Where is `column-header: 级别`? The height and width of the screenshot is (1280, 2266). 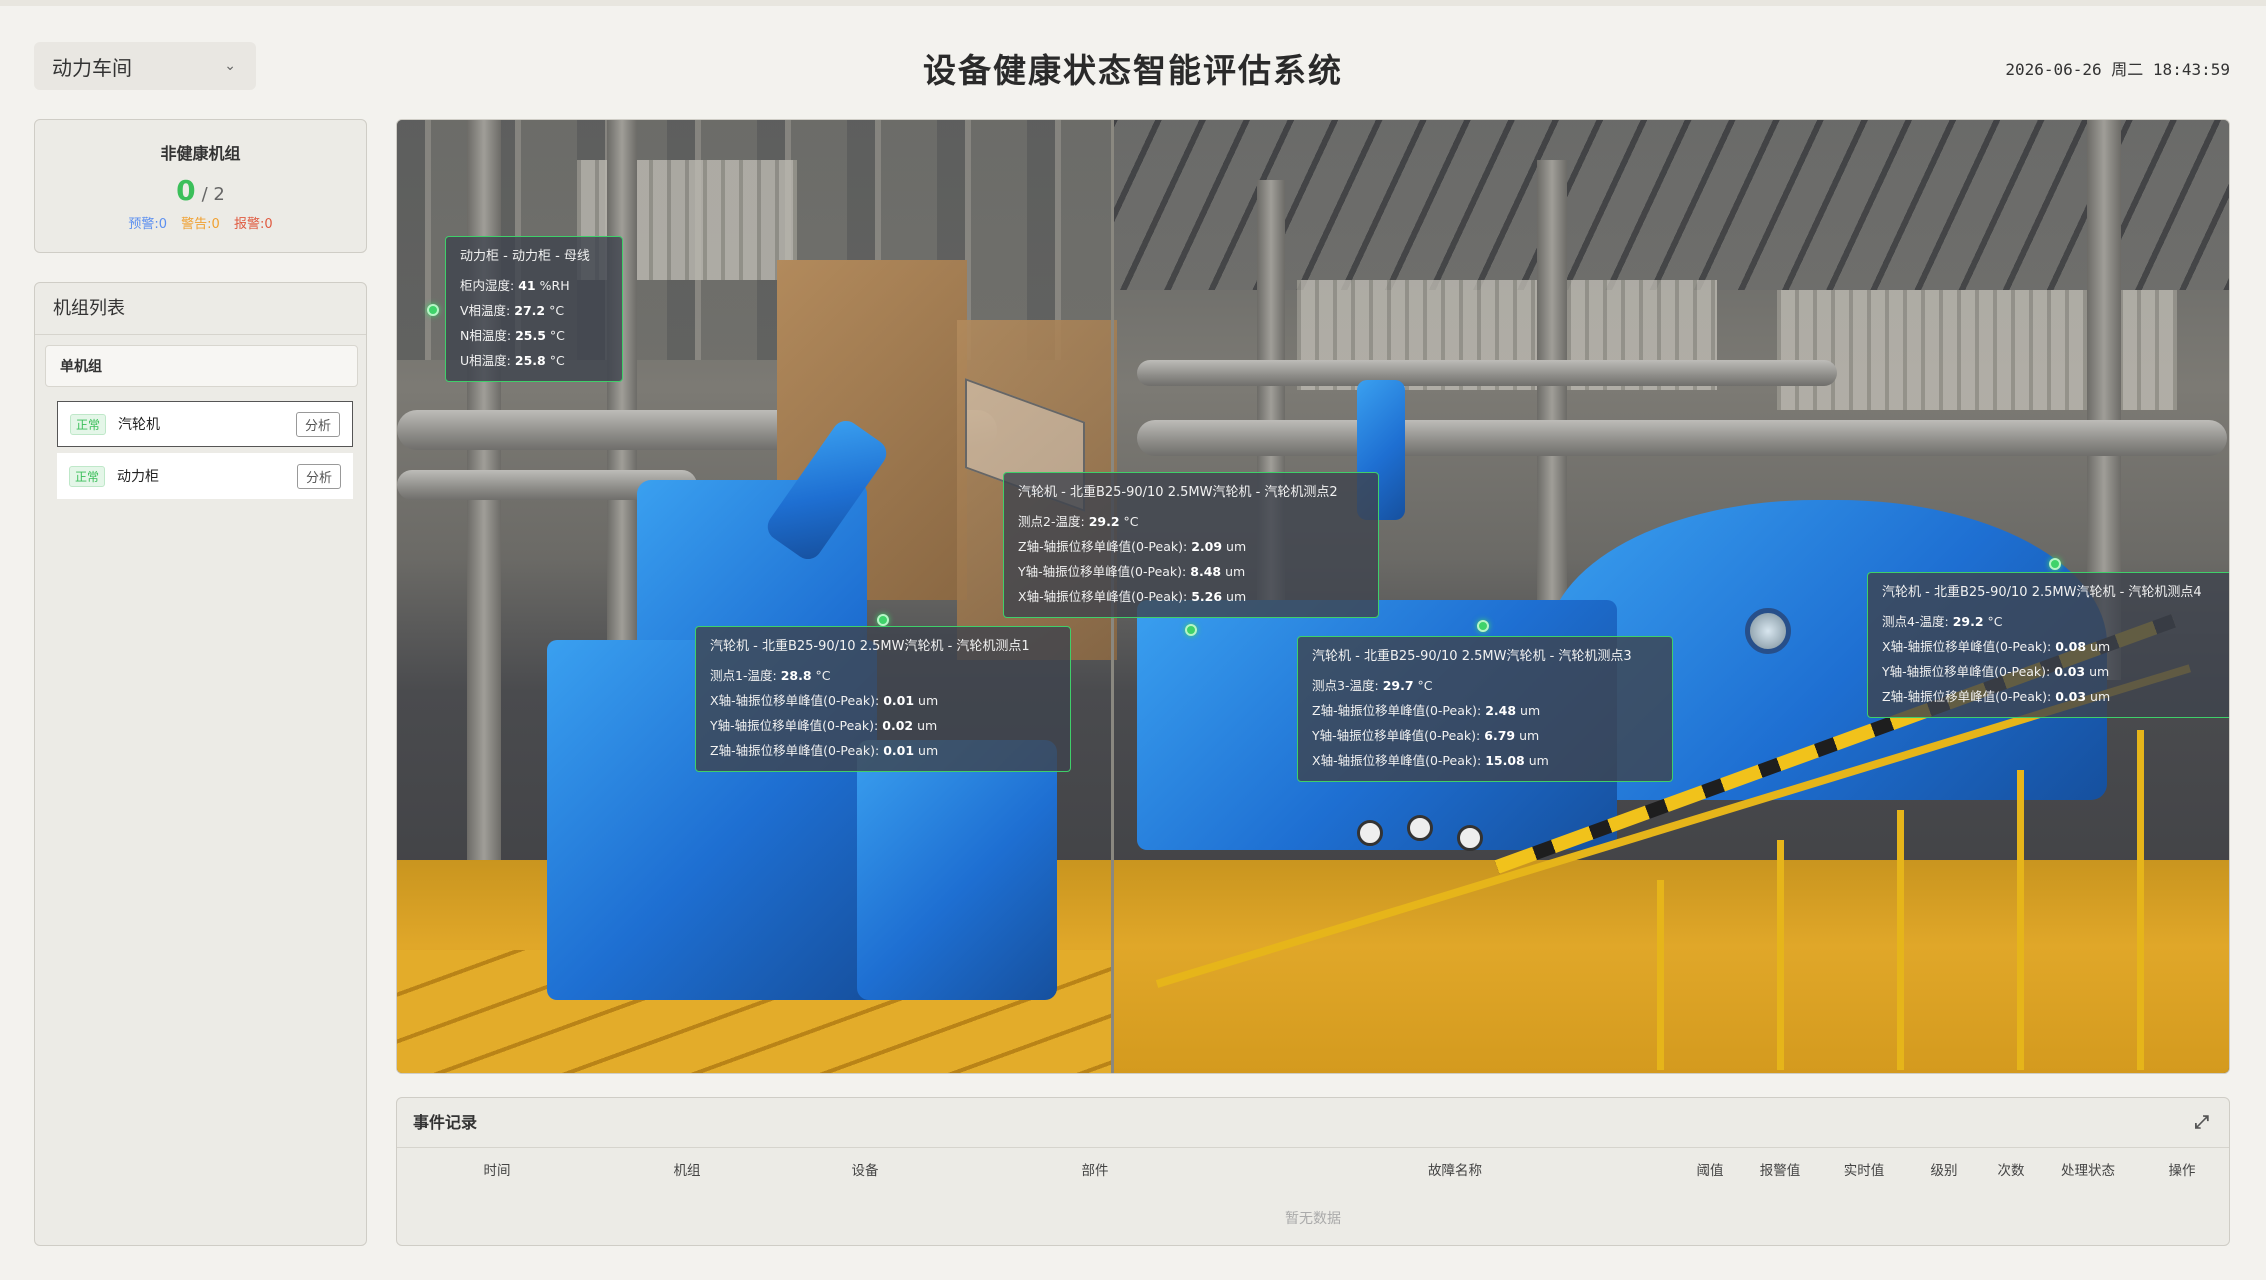
column-header: 级别 is located at coordinates (1944, 1171).